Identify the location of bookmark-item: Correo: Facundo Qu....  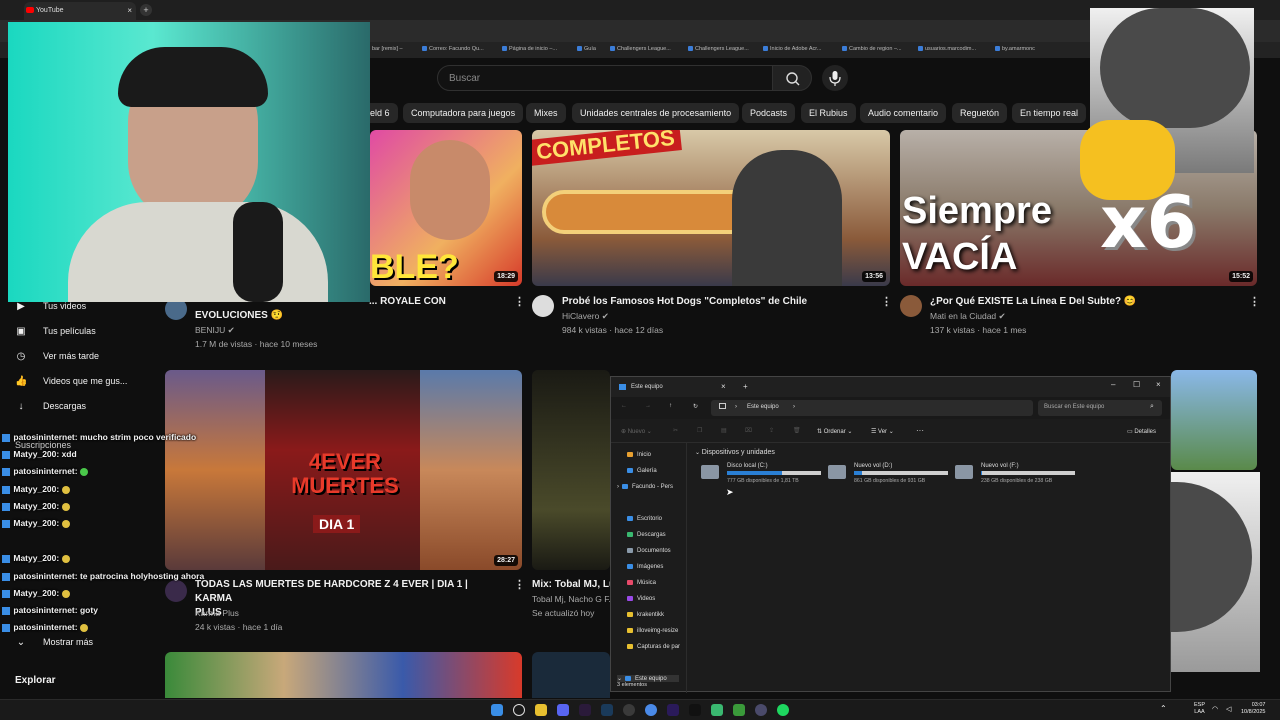
(453, 49).